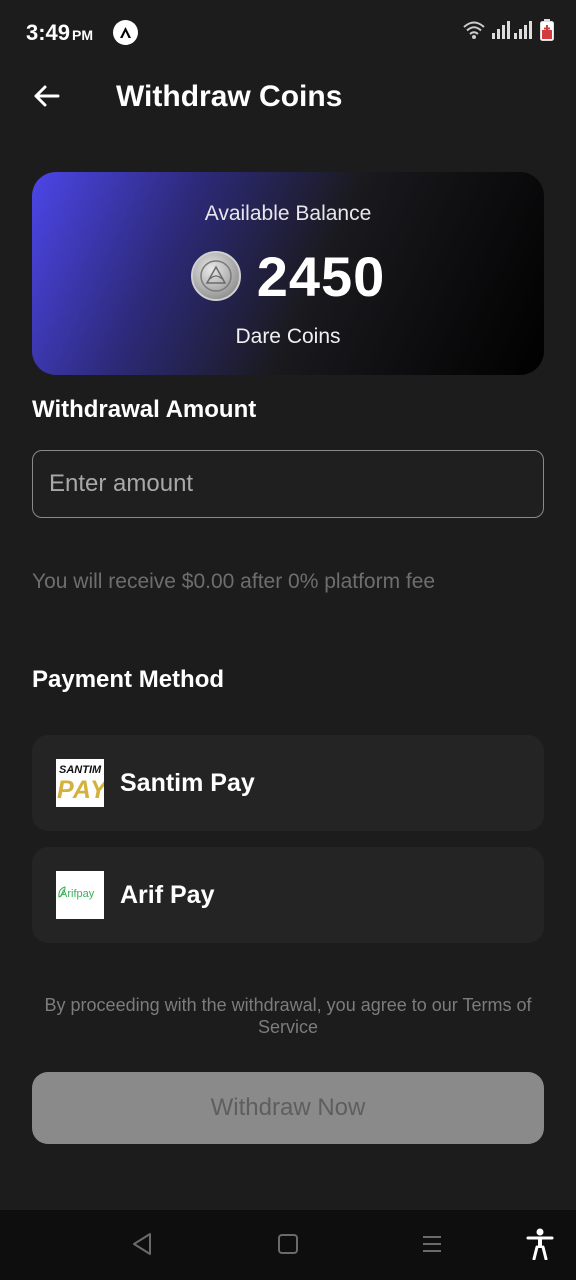 Image resolution: width=576 pixels, height=1280 pixels. I want to click on coin-icon, so click(215, 276).